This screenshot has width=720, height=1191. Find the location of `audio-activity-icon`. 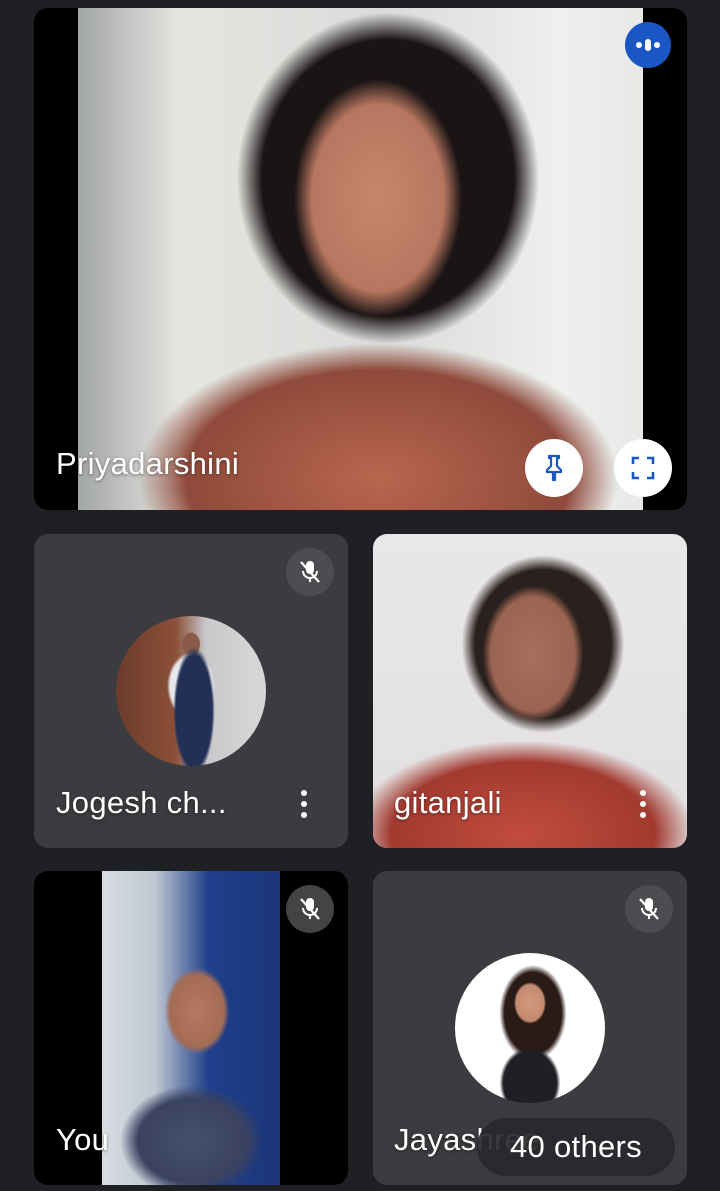

audio-activity-icon is located at coordinates (648, 45).